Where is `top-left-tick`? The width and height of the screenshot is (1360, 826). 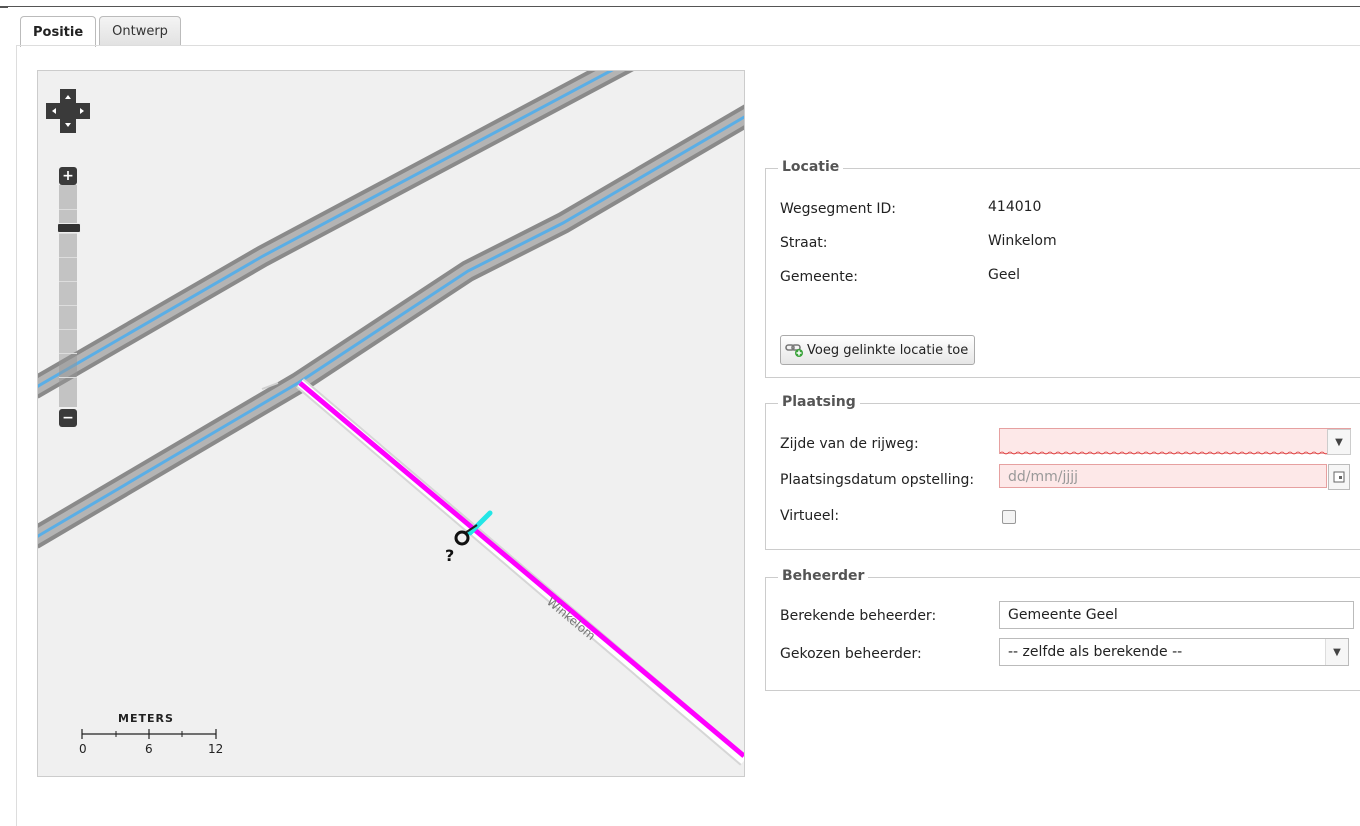 top-left-tick is located at coordinates (4, 4).